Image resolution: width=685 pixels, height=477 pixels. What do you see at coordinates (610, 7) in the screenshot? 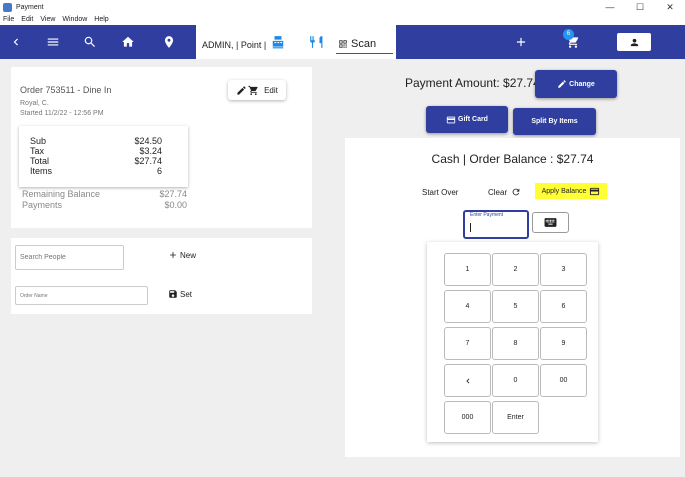
I see `minimize-button: —` at bounding box center [610, 7].